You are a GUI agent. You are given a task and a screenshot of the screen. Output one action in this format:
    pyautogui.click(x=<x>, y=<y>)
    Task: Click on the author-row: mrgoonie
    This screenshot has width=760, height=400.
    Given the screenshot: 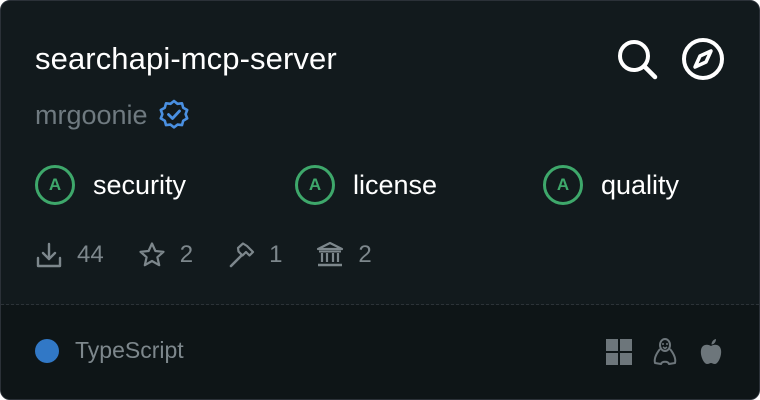 What is the action you would take?
    pyautogui.click(x=112, y=115)
    